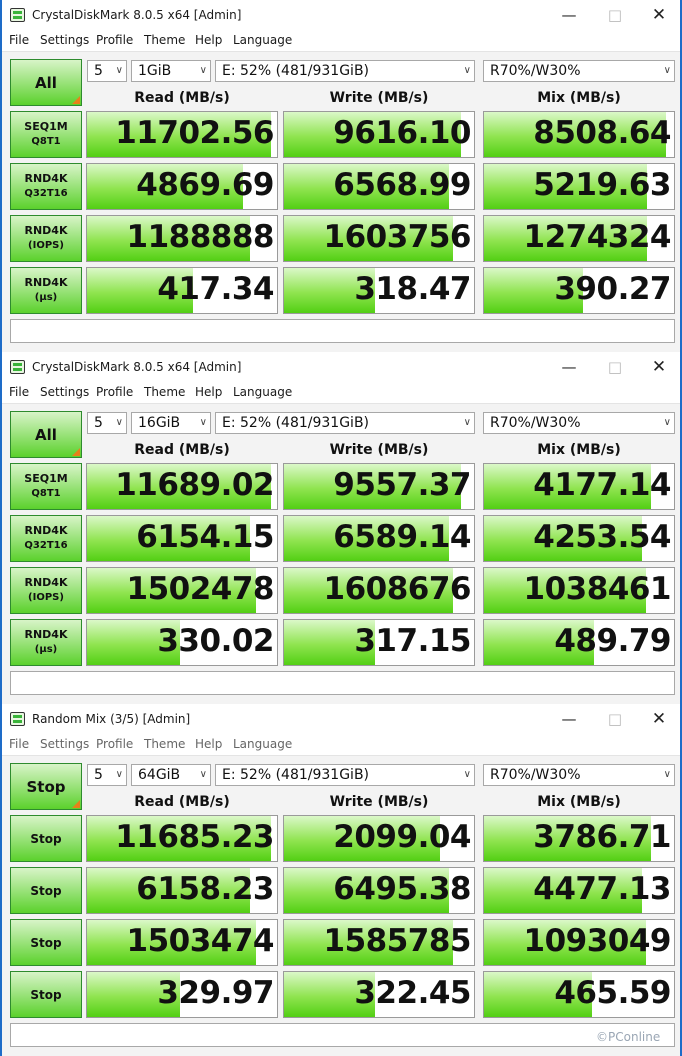 The height and width of the screenshot is (1056, 682). I want to click on result-cell-mix: 5219.63, so click(579, 186).